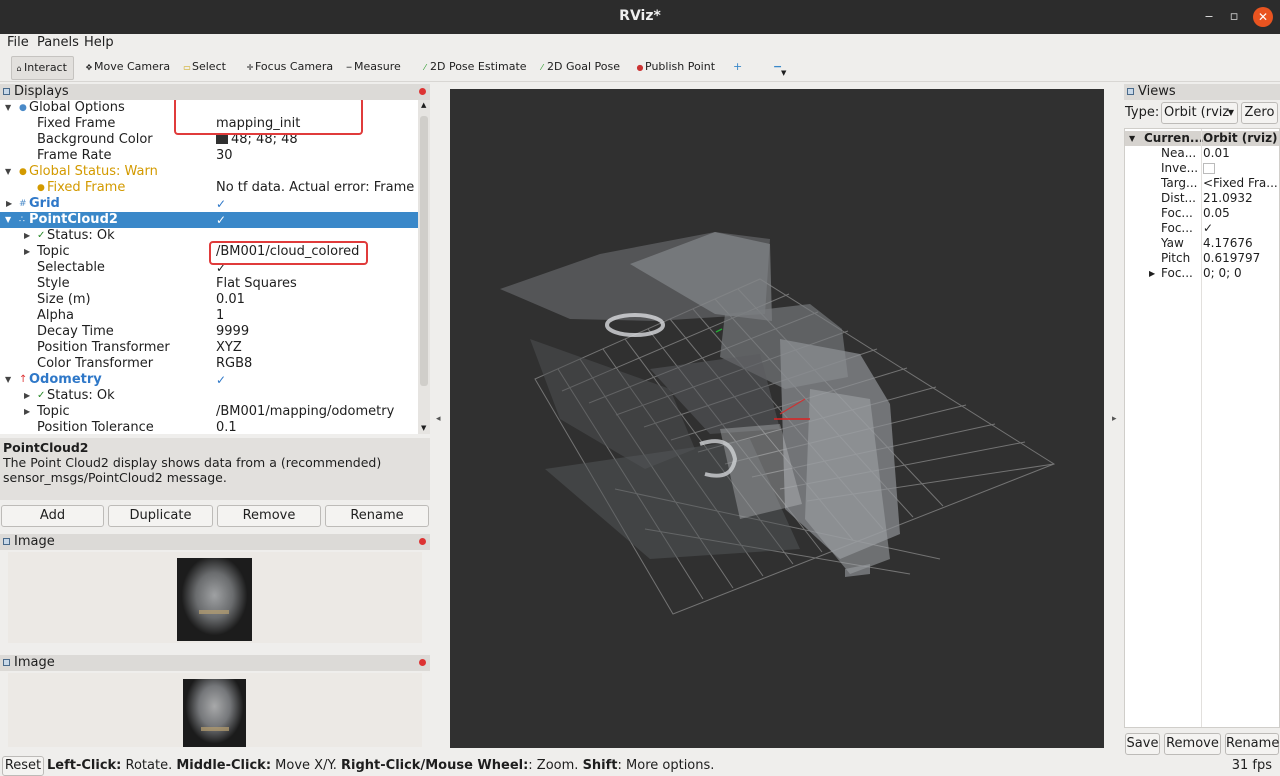 Image resolution: width=1280 pixels, height=776 pixels. What do you see at coordinates (34, 662) in the screenshot?
I see `image-panel-title: Image` at bounding box center [34, 662].